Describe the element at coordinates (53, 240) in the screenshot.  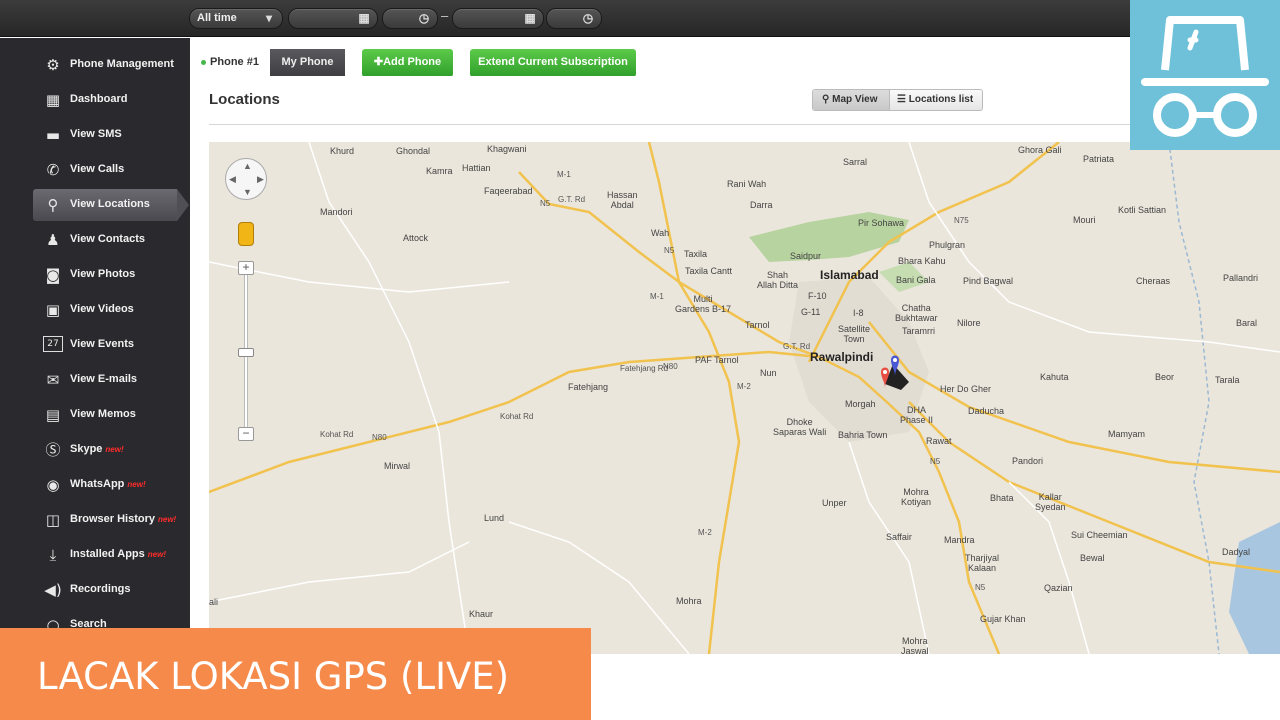
I see `contacts-icon: ♟` at that location.